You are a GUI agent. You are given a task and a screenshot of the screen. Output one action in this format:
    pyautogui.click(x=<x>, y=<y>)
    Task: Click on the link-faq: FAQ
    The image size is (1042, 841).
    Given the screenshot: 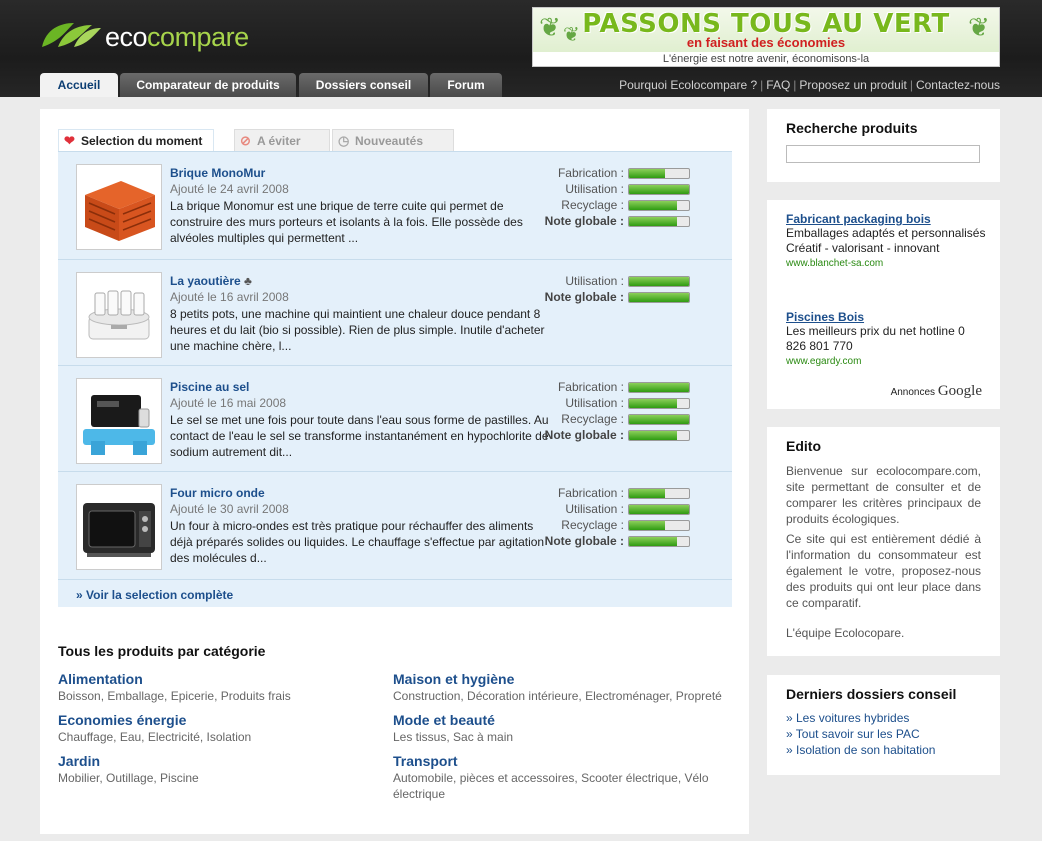 What is the action you would take?
    pyautogui.click(x=778, y=85)
    